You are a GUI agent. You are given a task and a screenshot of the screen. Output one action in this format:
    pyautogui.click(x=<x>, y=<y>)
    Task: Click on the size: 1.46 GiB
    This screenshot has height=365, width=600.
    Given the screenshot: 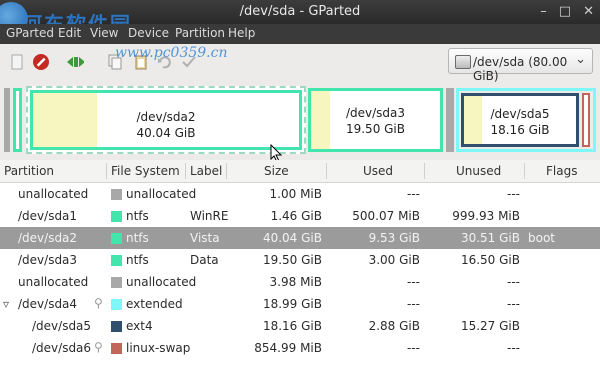 What is the action you would take?
    pyautogui.click(x=296, y=216)
    